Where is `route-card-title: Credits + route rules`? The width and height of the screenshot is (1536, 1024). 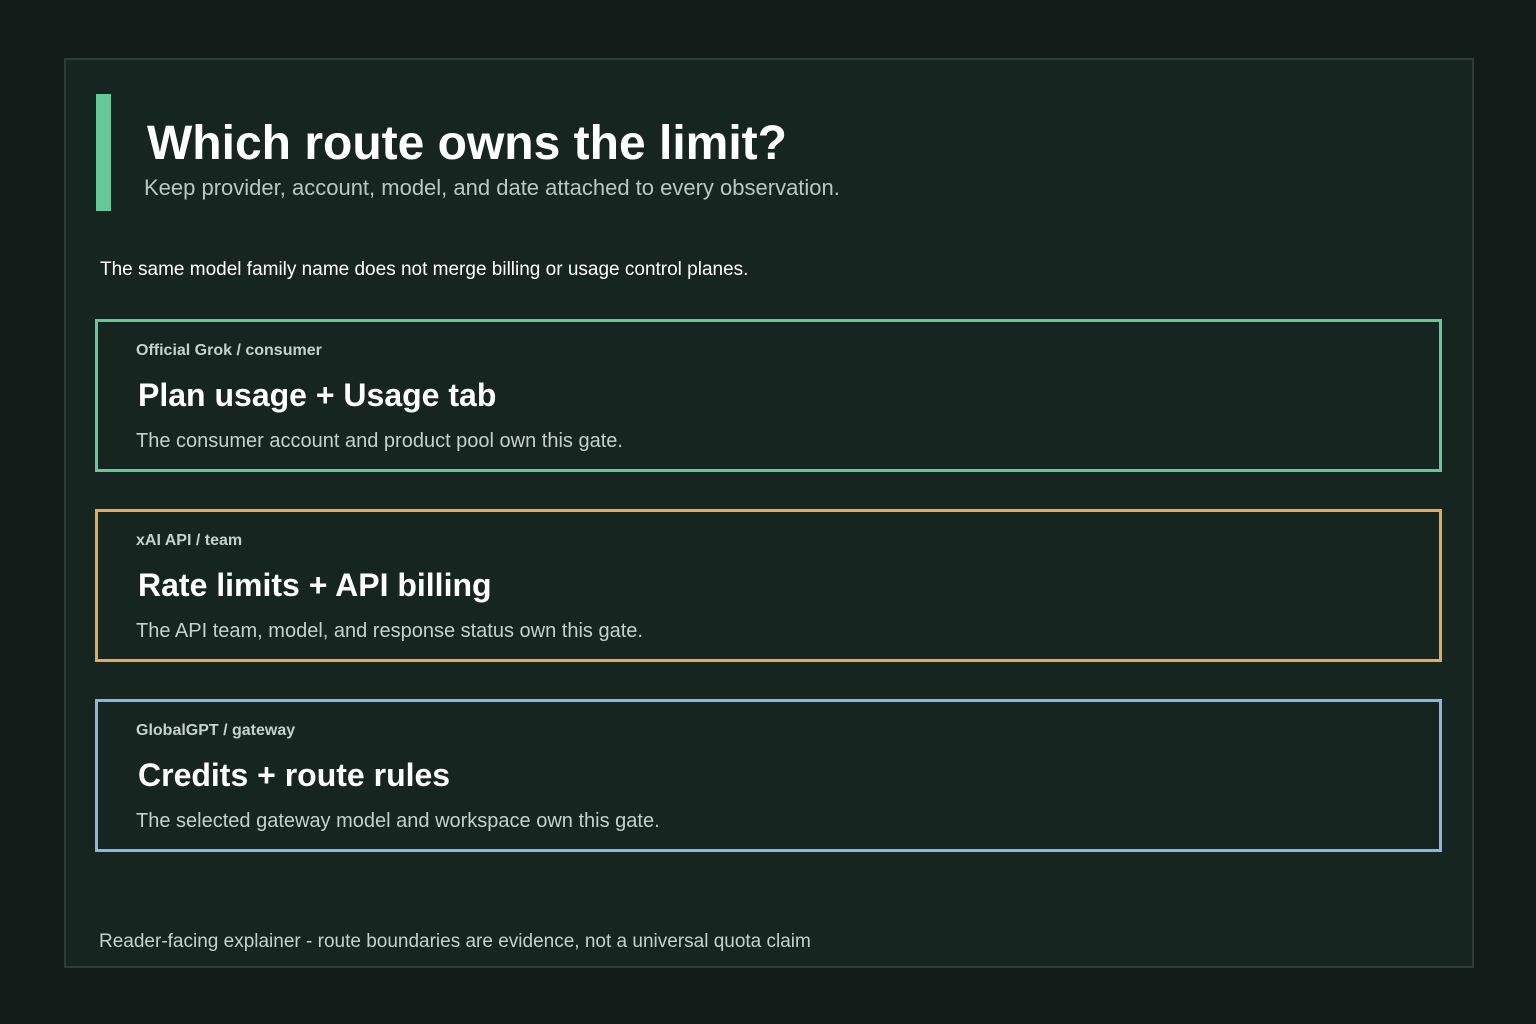
route-card-title: Credits + route rules is located at coordinates (294, 775).